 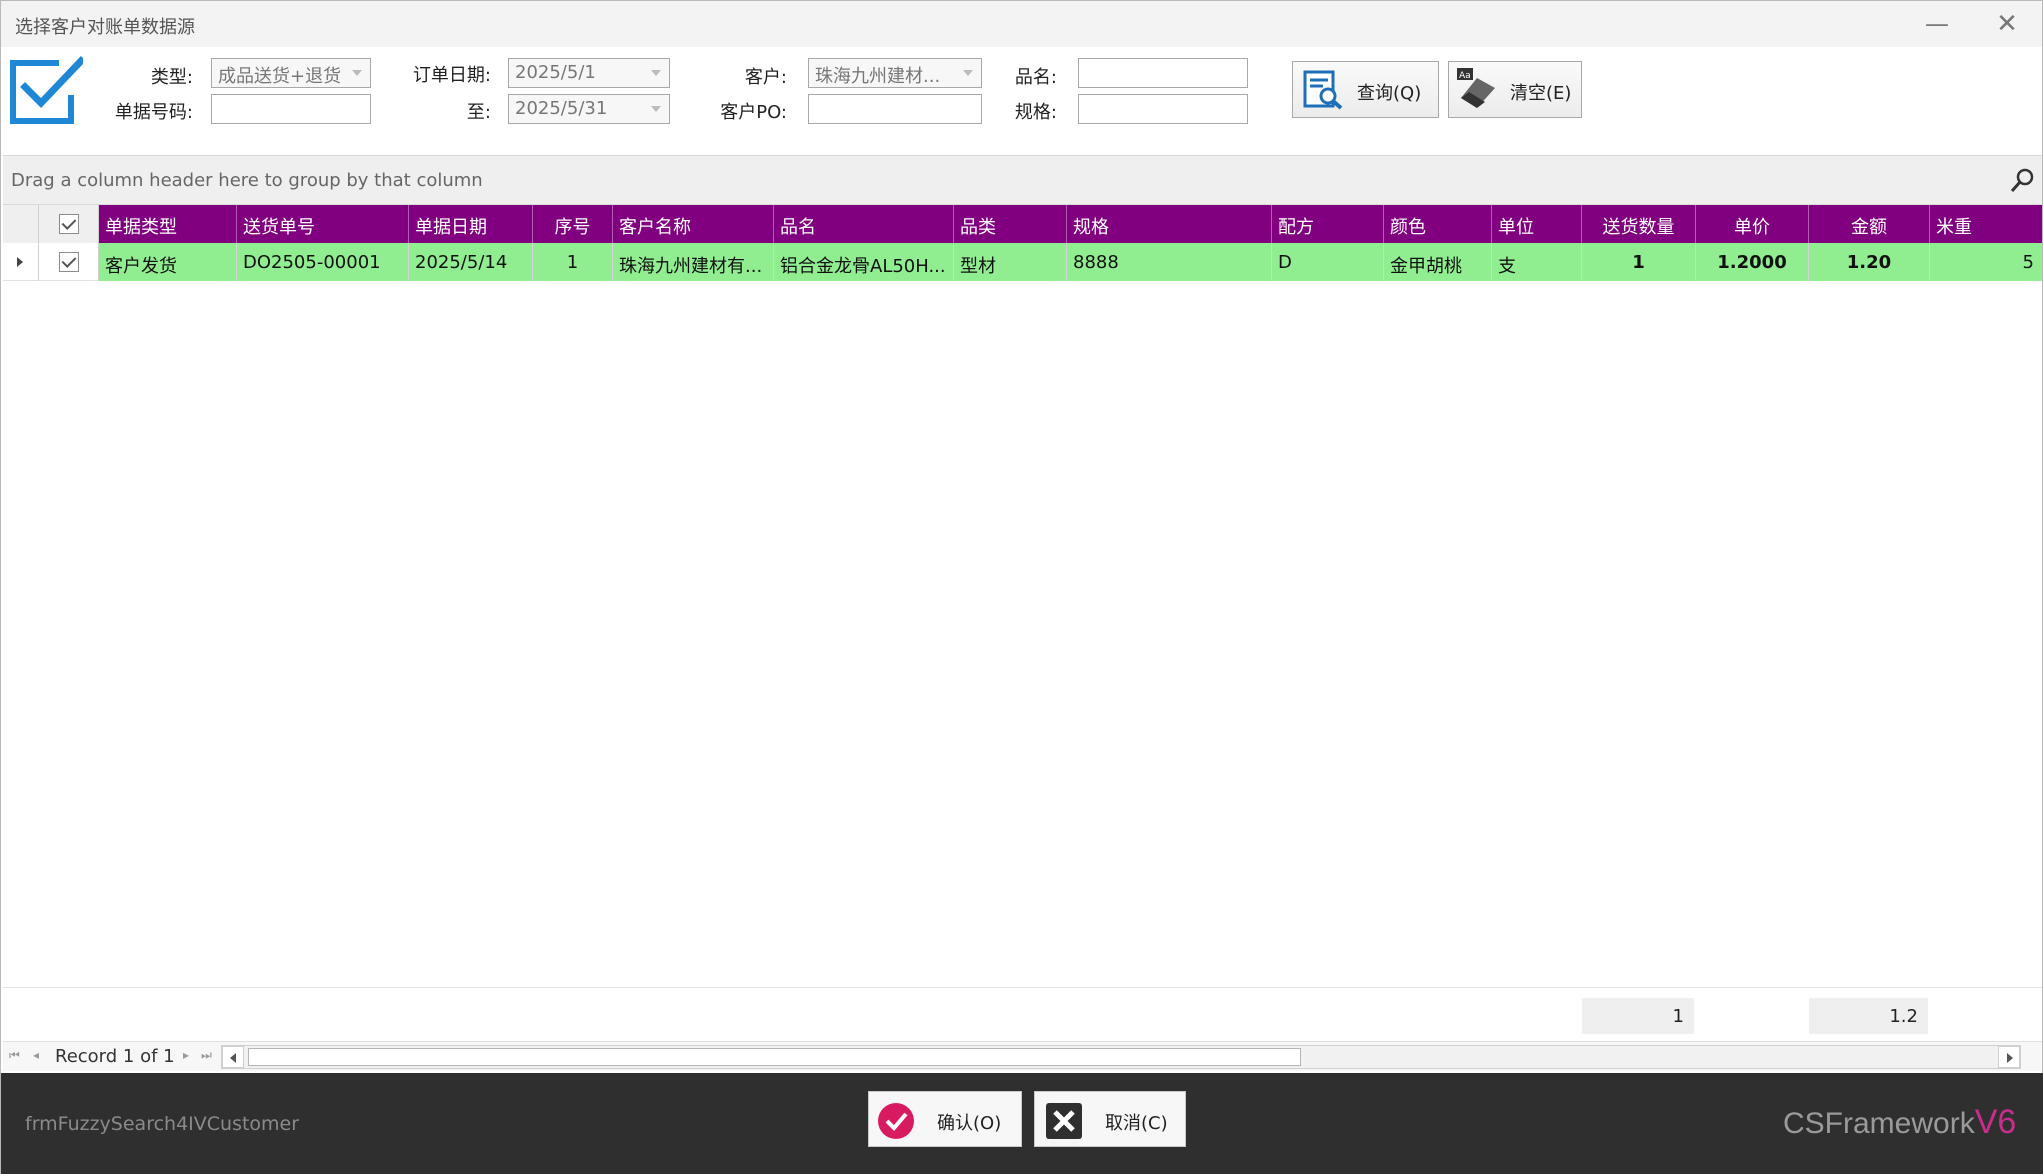 What do you see at coordinates (21, 262) in the screenshot?
I see `row-indicator` at bounding box center [21, 262].